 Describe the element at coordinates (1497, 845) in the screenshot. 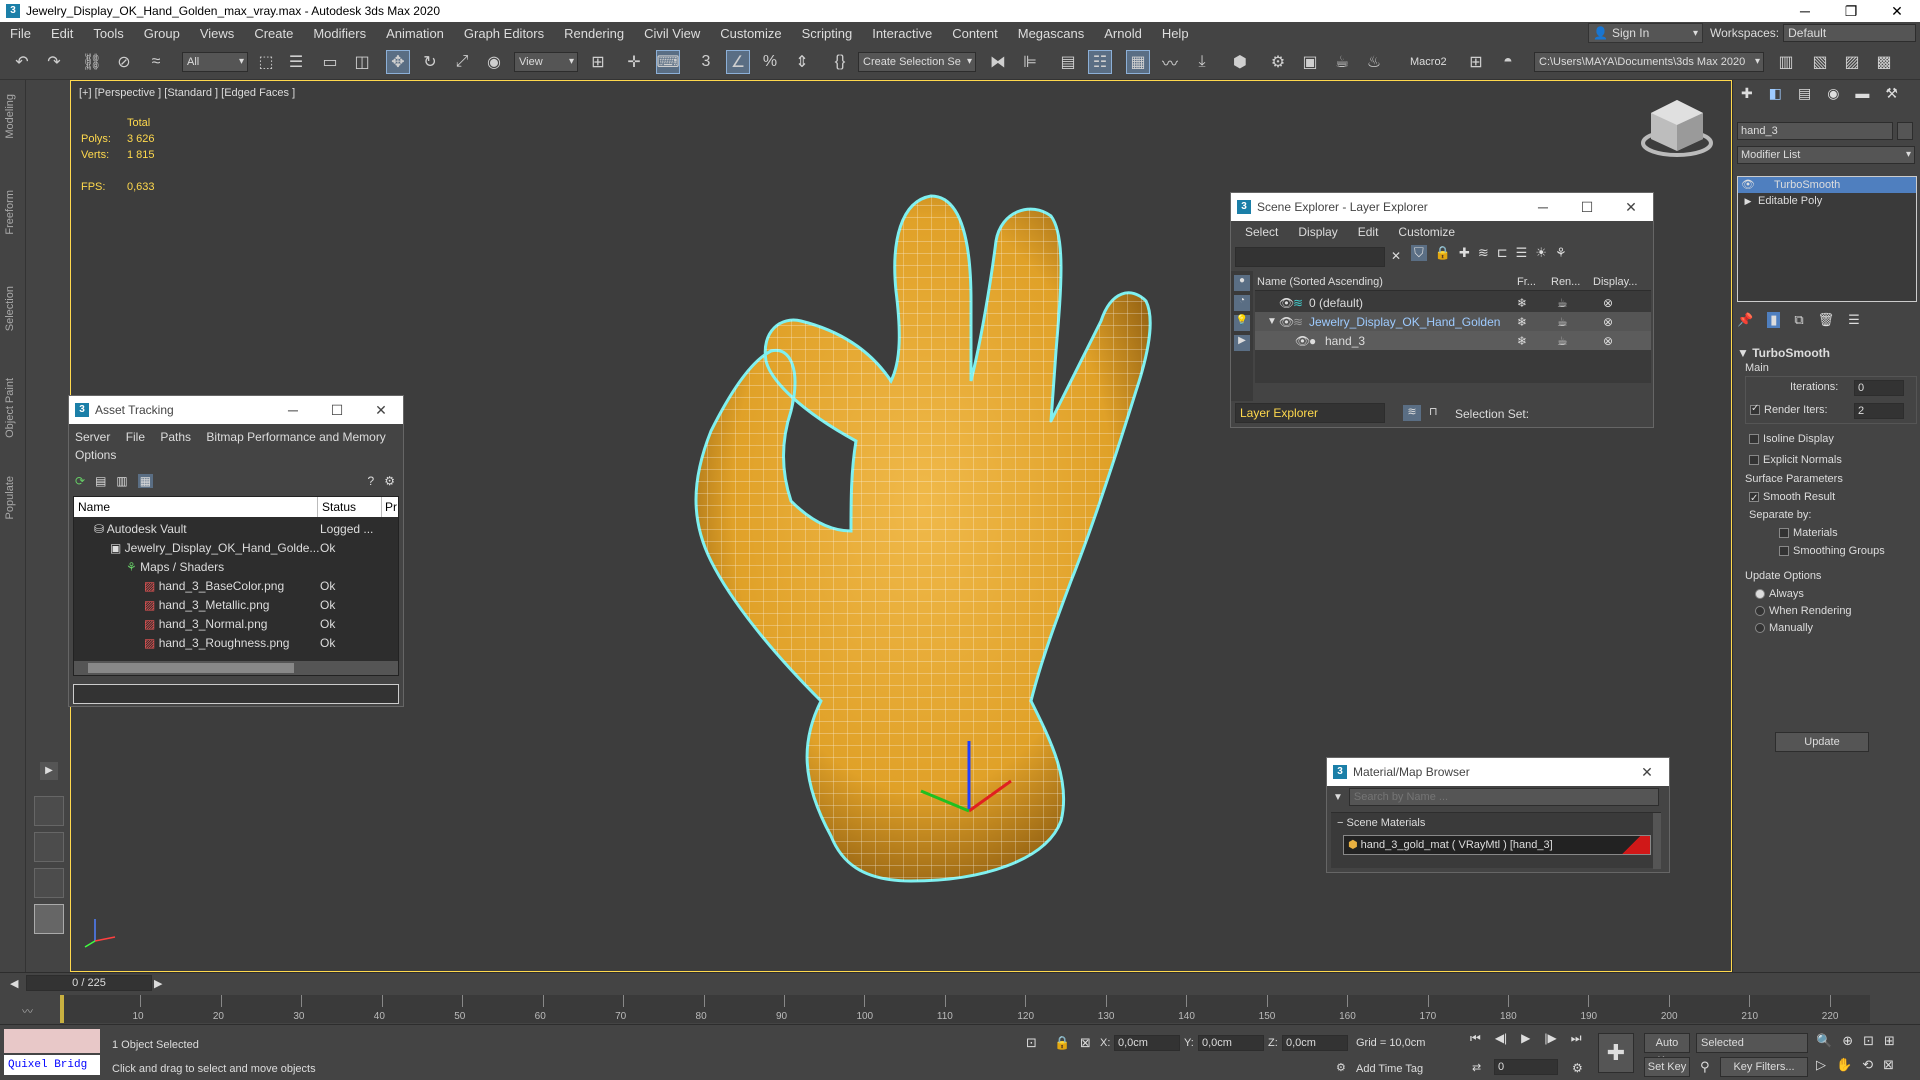

I see `material-item: ⬢ hand_3_gold_mat ( VRayMtl ) [hand_3]` at that location.